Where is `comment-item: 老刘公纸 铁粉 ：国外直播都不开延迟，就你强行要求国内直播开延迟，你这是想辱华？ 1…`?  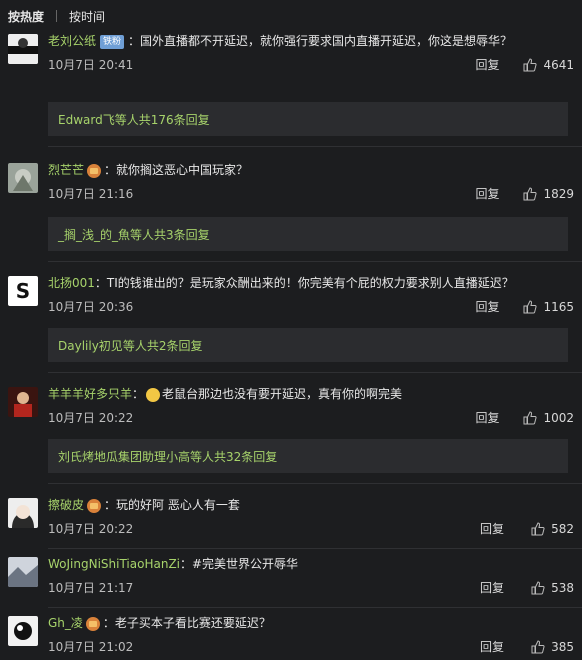
comment-item: 老刘公纸 铁粉 ：国外直播都不开延迟，就你强行要求国内直播开延迟，你这是想辱华？ 1… is located at coordinates (291, 69).